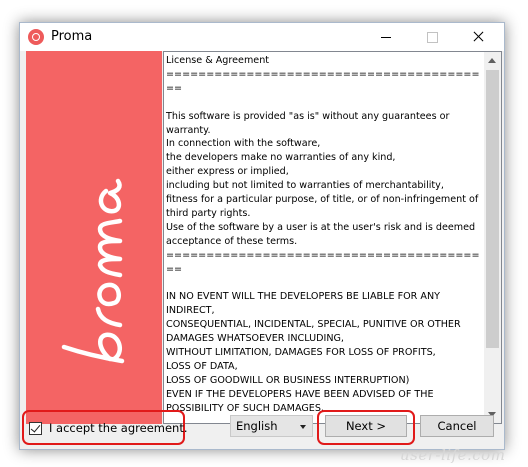 The width and height of the screenshot is (528, 467). I want to click on watermark: user-life.com, so click(453, 455).